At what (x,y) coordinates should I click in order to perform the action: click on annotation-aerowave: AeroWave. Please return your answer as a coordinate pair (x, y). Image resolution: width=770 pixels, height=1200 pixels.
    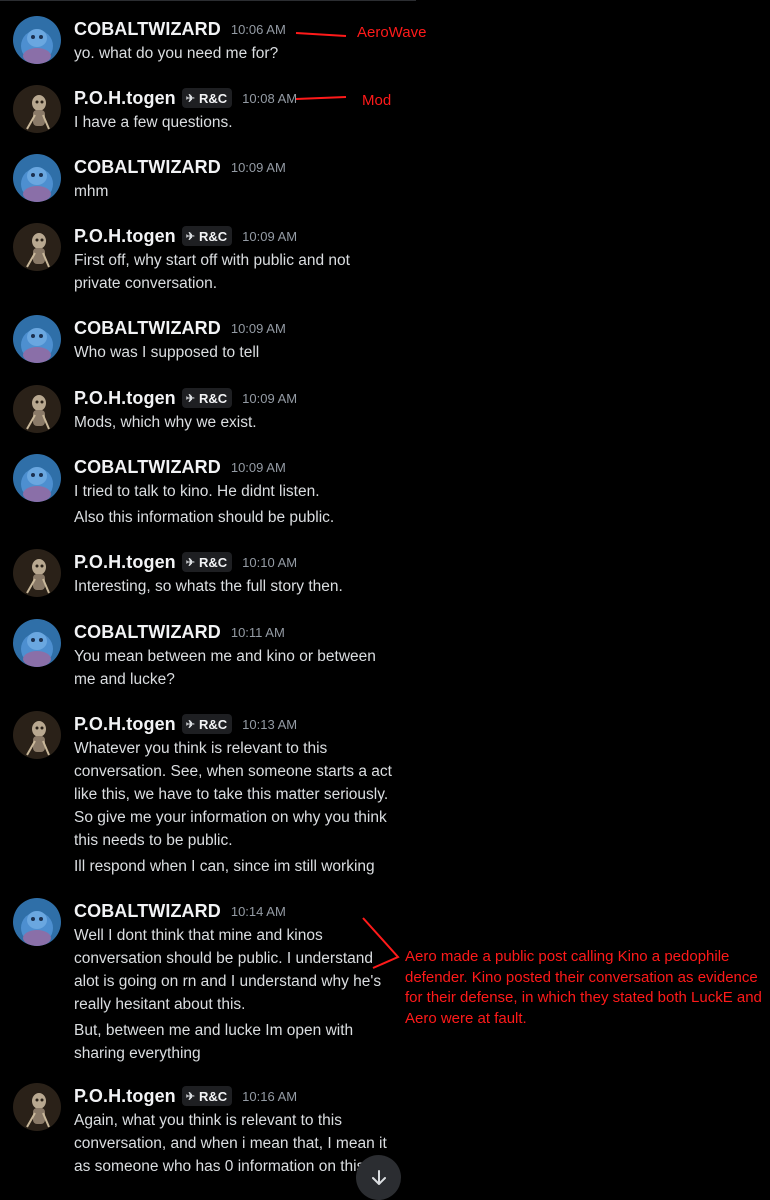
    Looking at the image, I should click on (392, 32).